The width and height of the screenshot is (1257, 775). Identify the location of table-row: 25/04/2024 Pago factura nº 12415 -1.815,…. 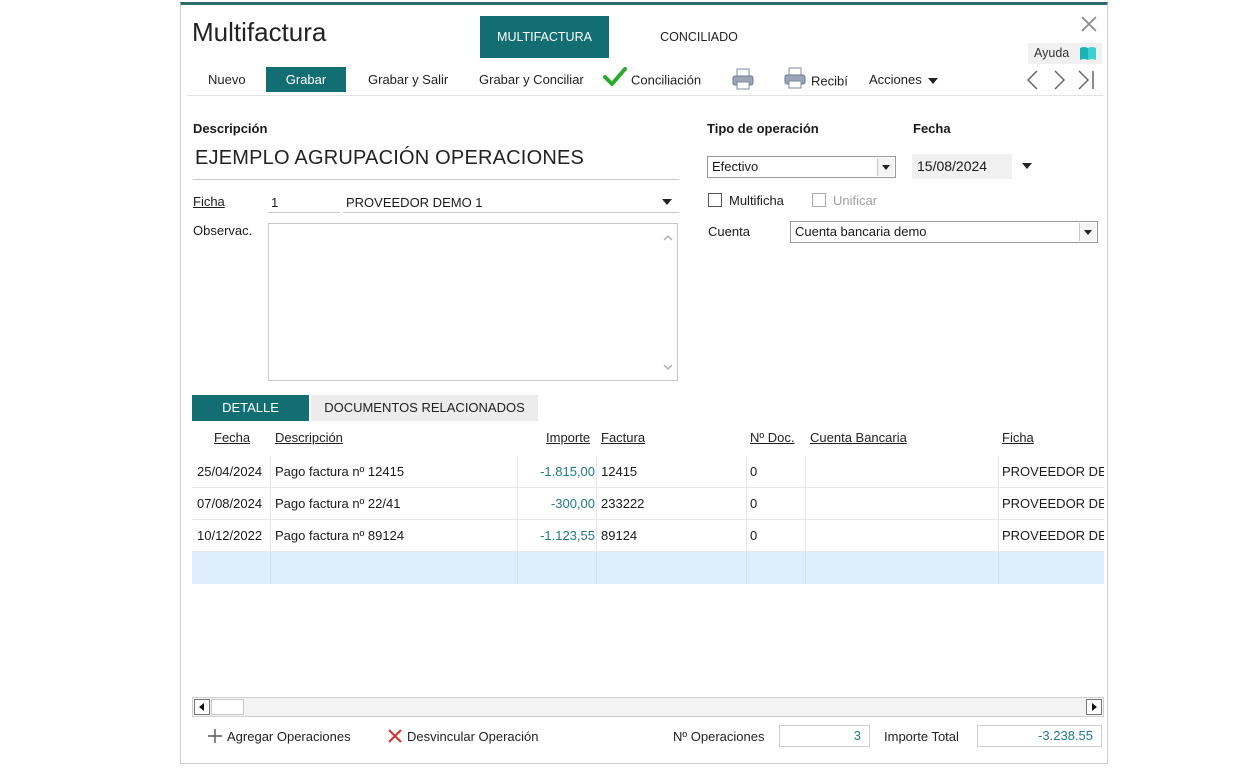
(648, 472).